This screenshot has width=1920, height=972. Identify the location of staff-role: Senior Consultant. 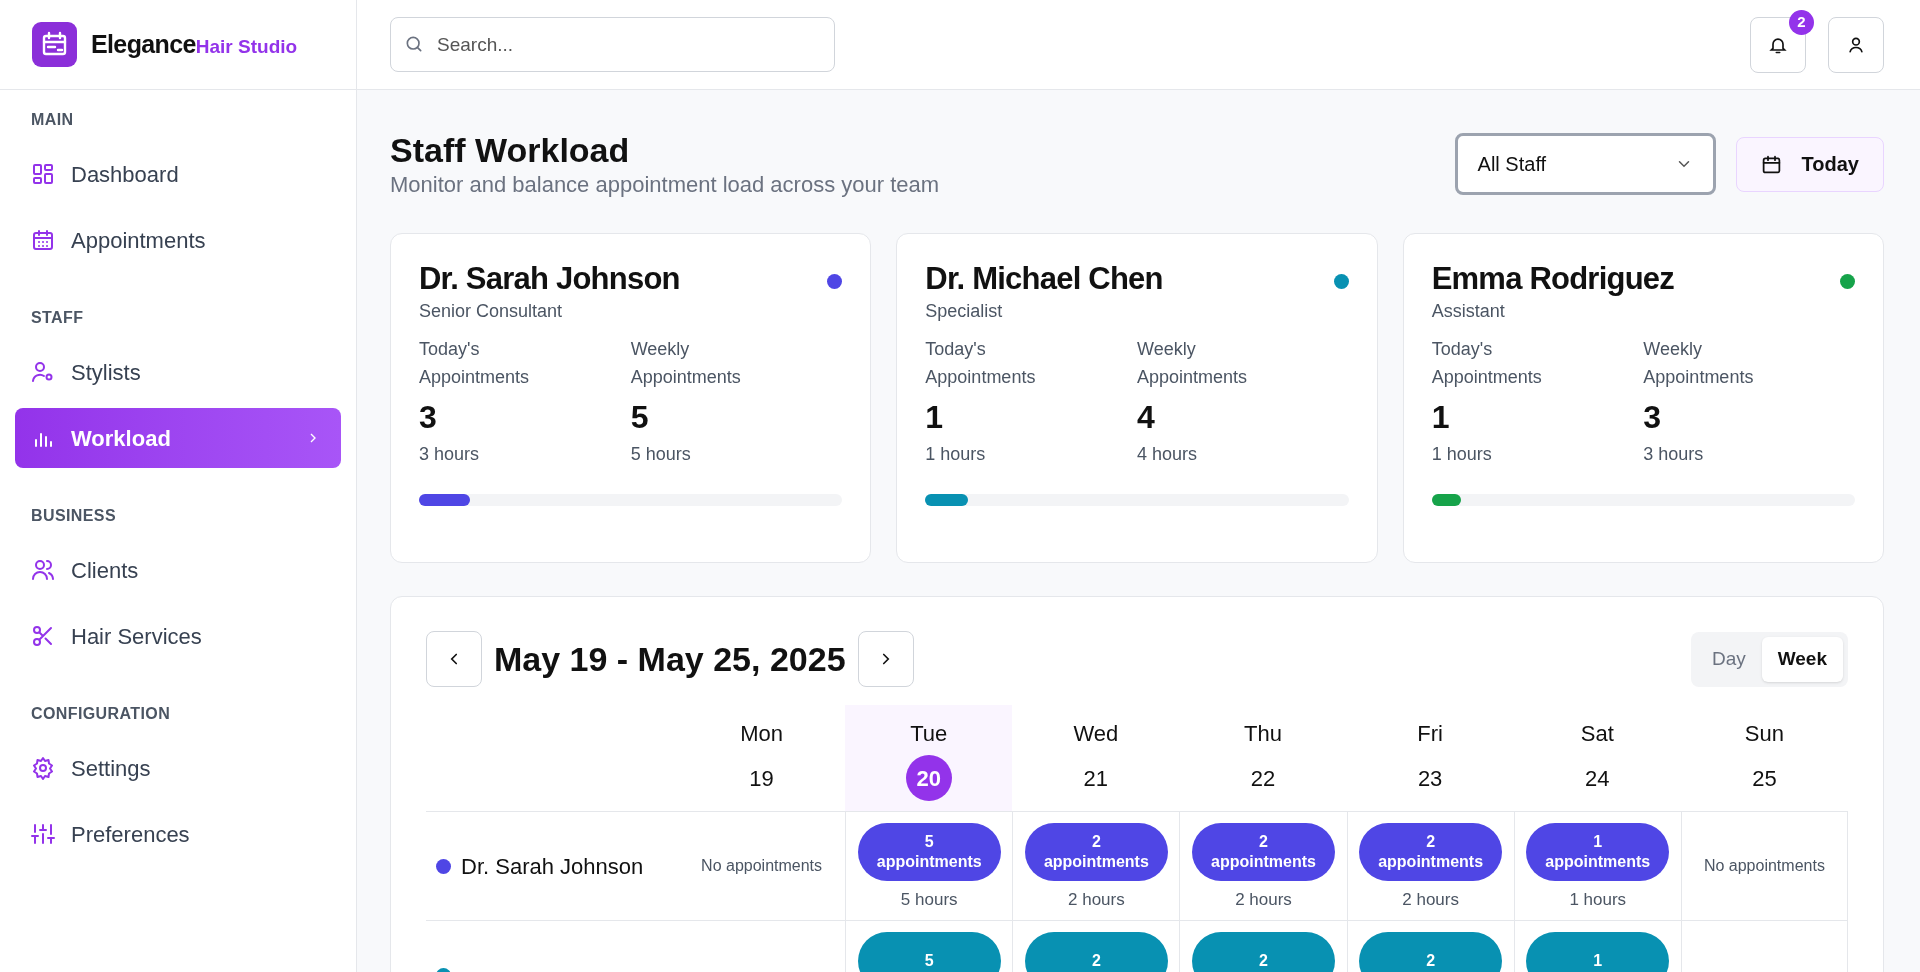
(491, 311).